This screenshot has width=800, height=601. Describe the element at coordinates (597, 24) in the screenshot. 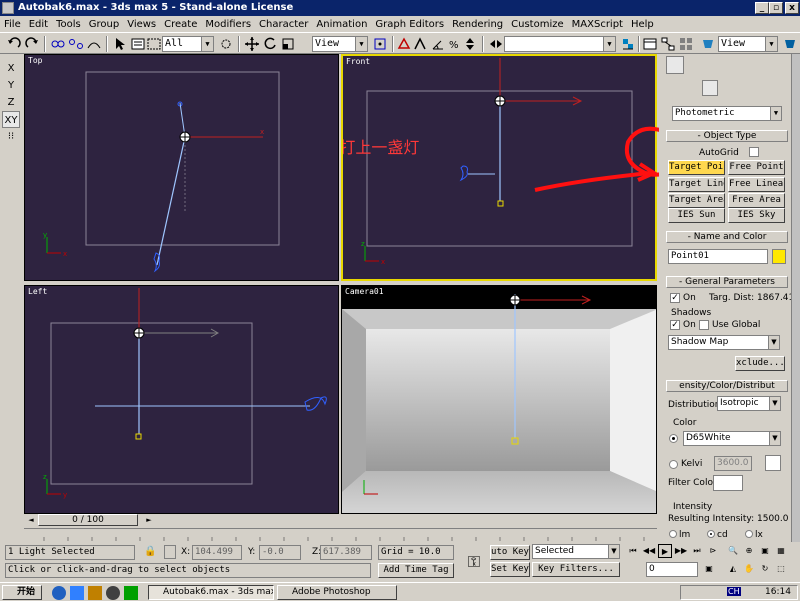

I see `menu-maxscript: MAXScript` at that location.